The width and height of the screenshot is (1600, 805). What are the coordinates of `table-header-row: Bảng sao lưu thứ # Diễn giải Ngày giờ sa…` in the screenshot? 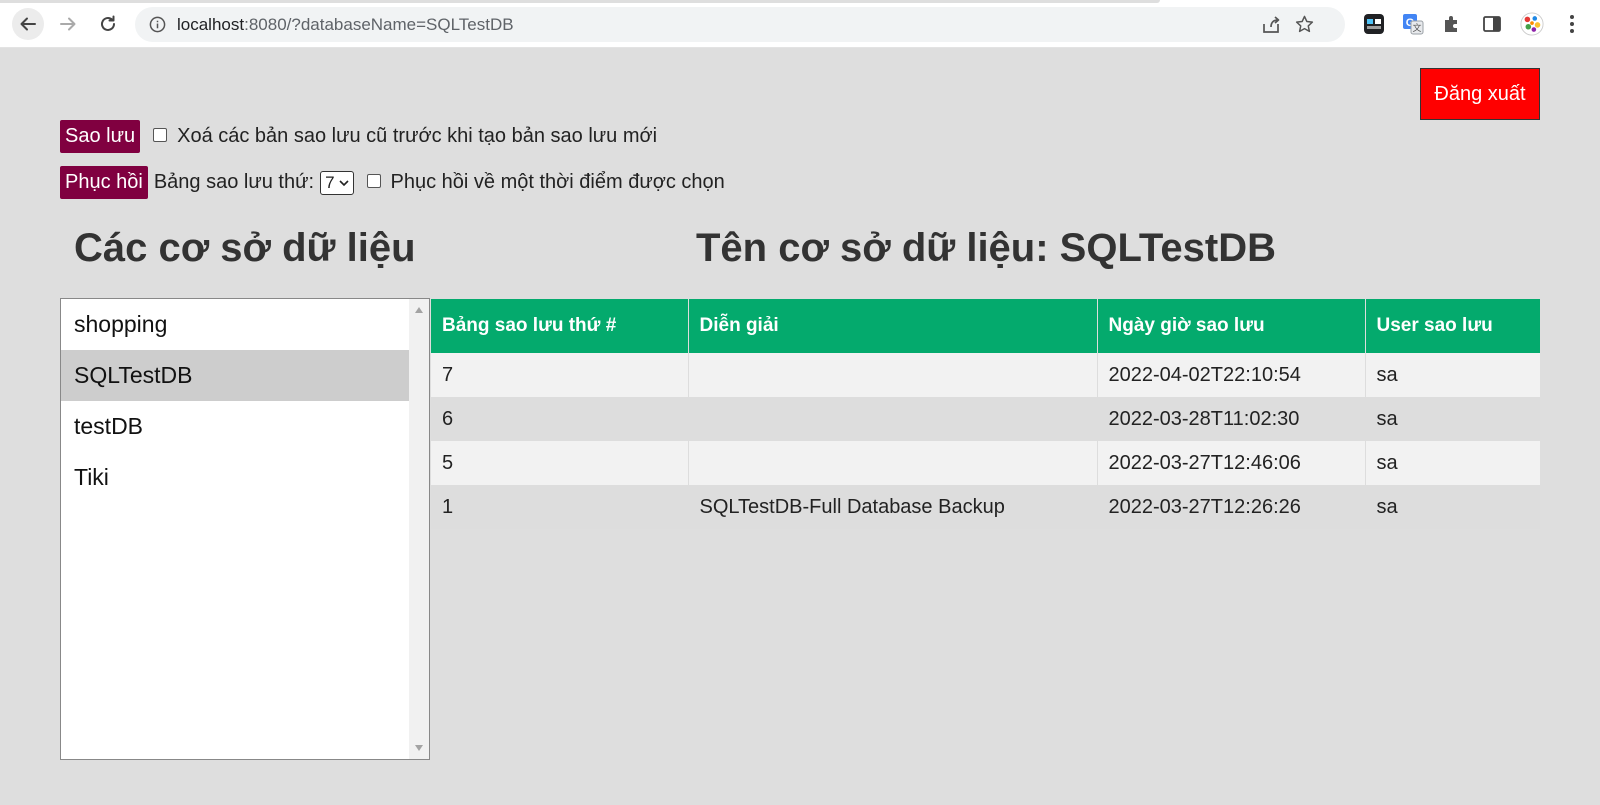 It's located at (985, 326).